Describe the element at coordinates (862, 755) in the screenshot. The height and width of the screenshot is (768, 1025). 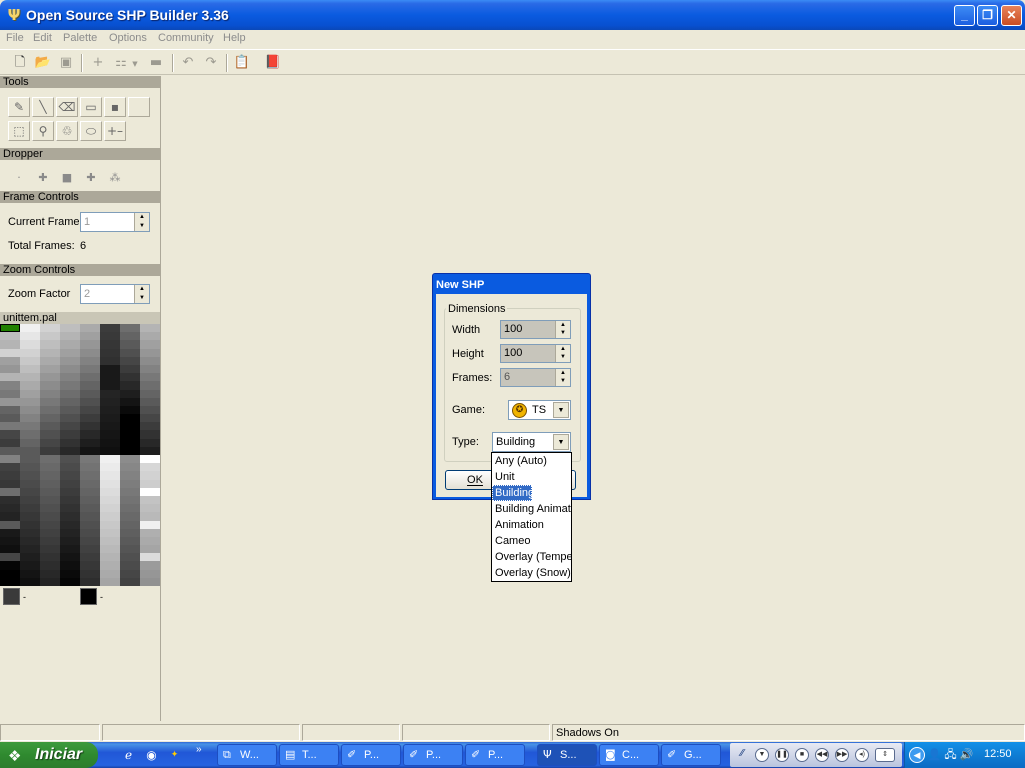
I see `media-volume-icon: ◂)` at that location.